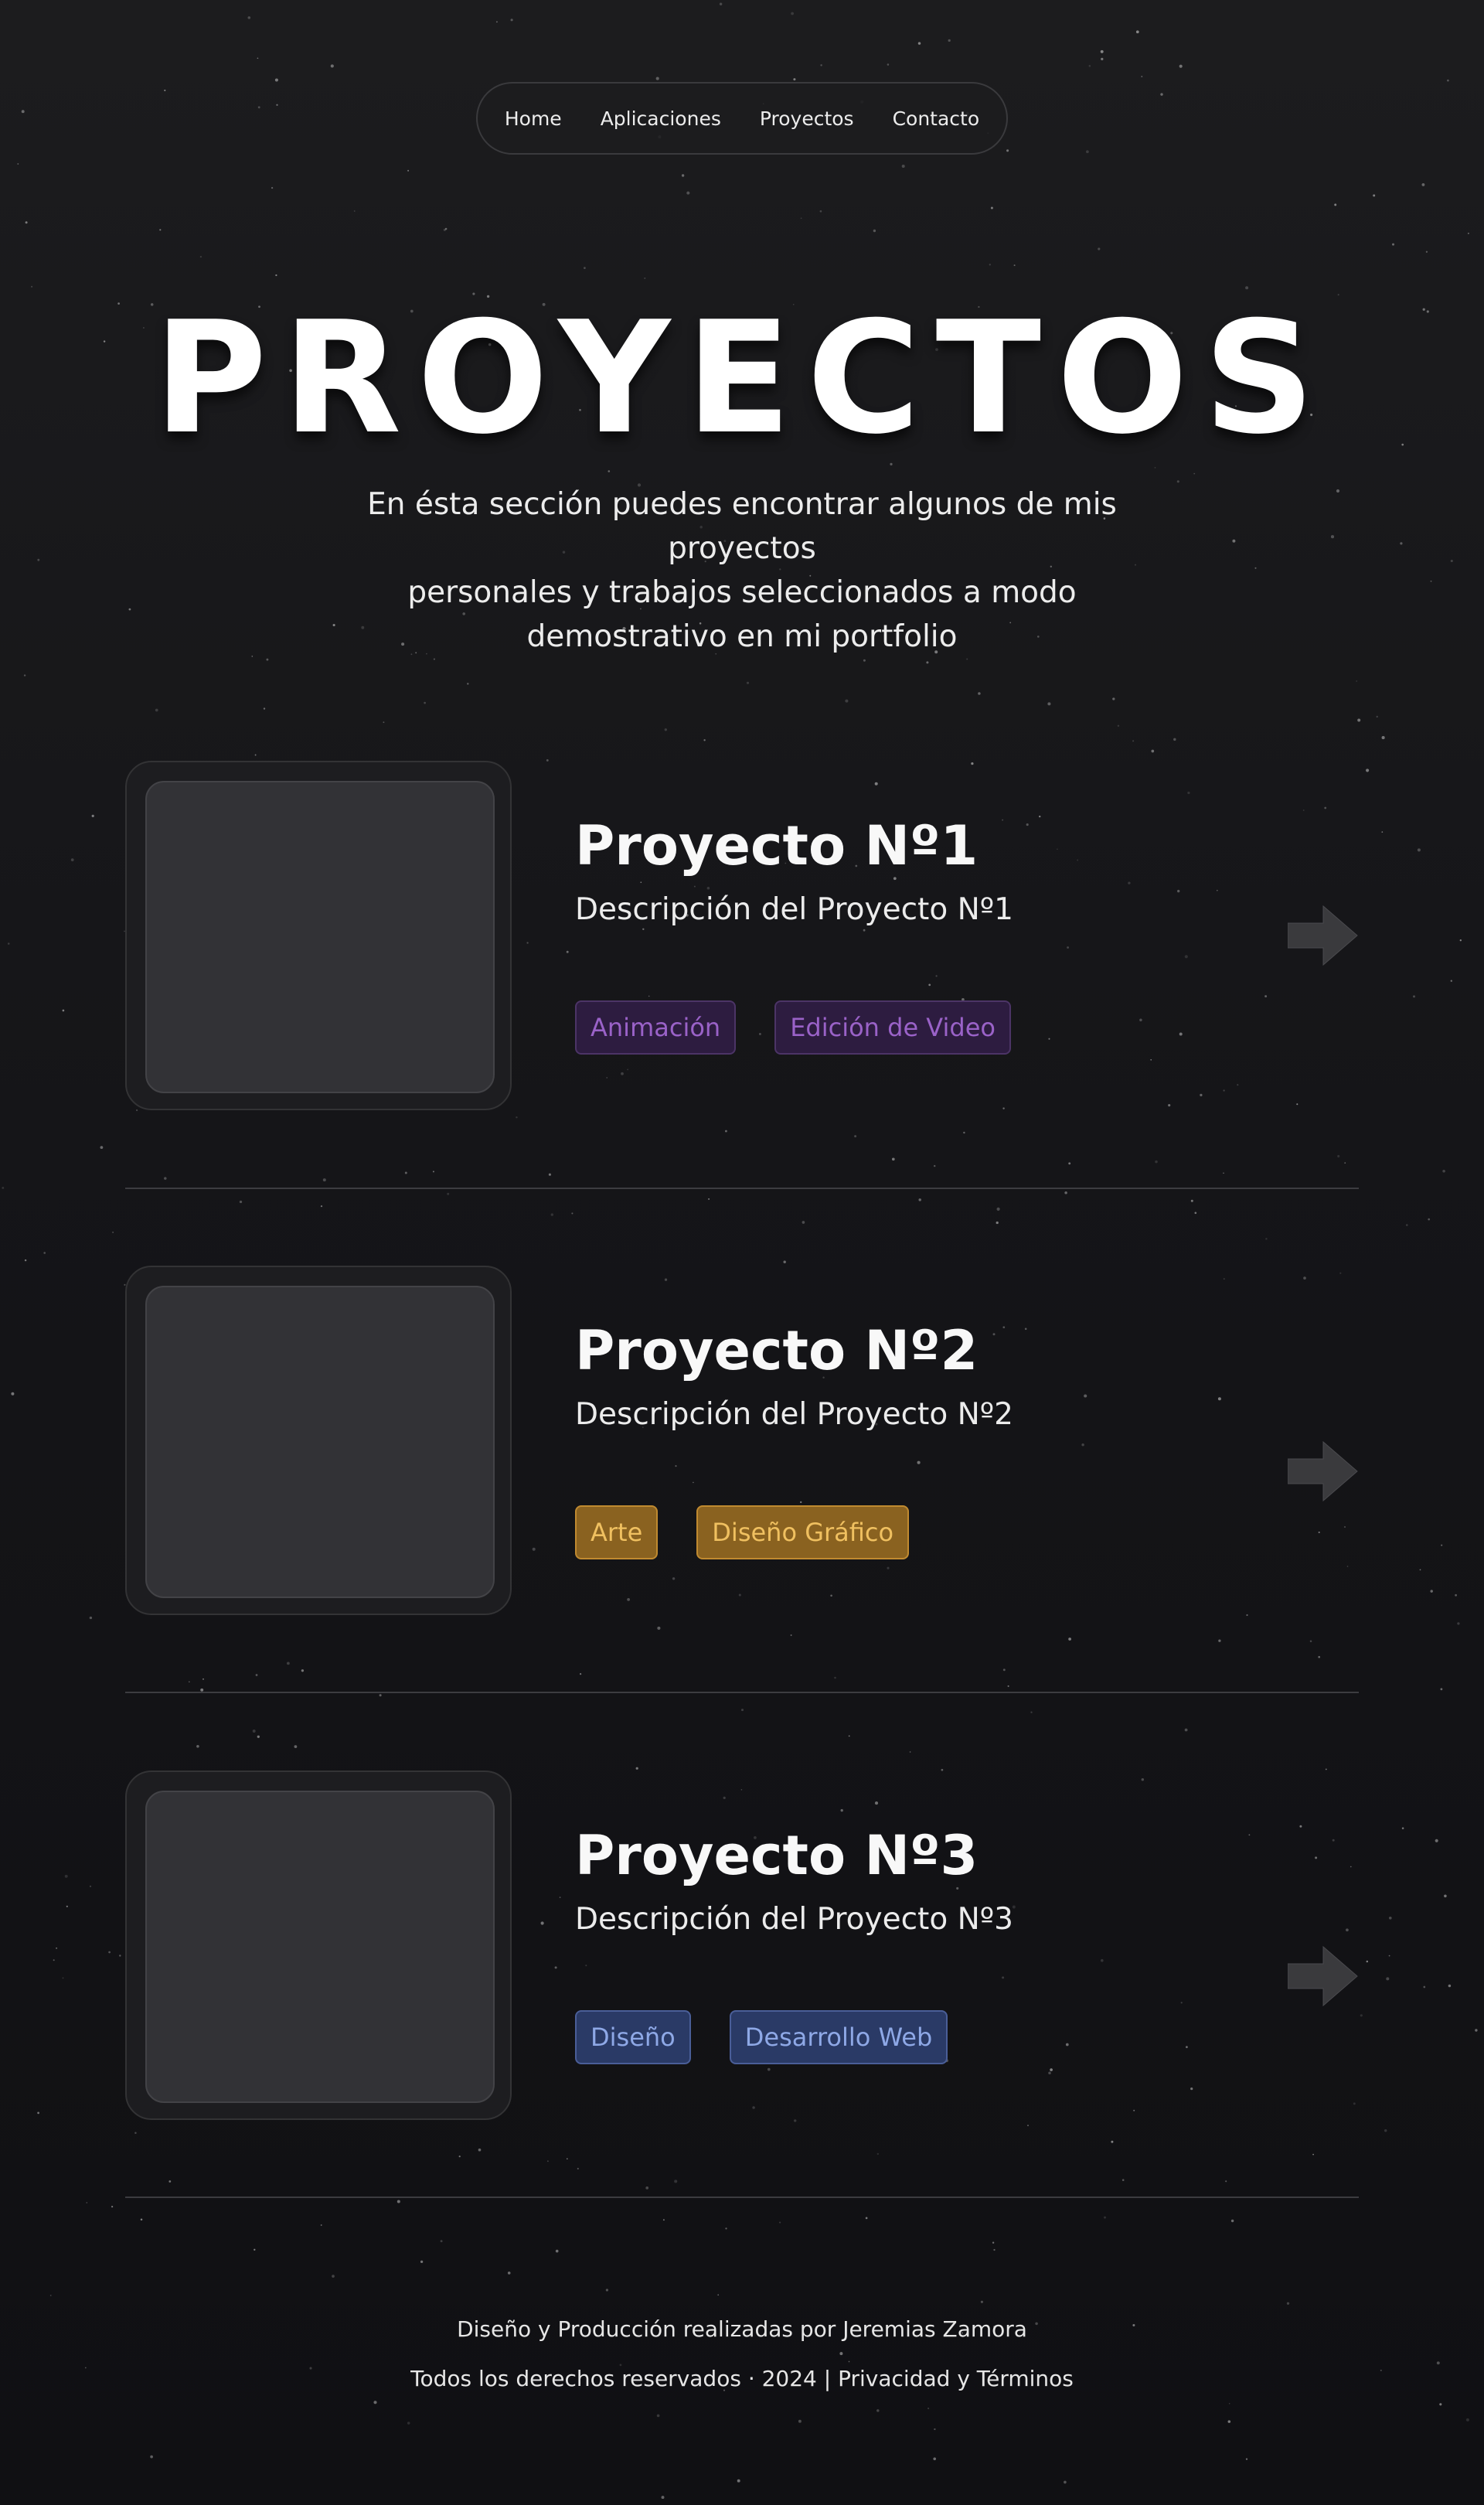 The width and height of the screenshot is (1484, 2505). What do you see at coordinates (633, 2037) in the screenshot?
I see `tag-diseno: Diseño` at bounding box center [633, 2037].